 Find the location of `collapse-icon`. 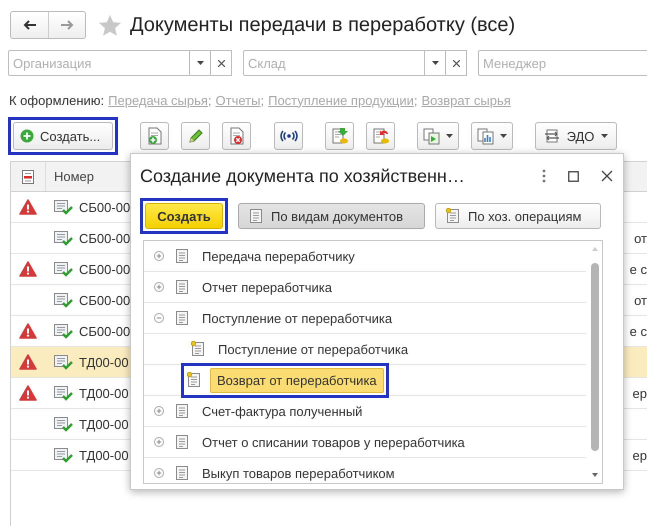

collapse-icon is located at coordinates (159, 318).